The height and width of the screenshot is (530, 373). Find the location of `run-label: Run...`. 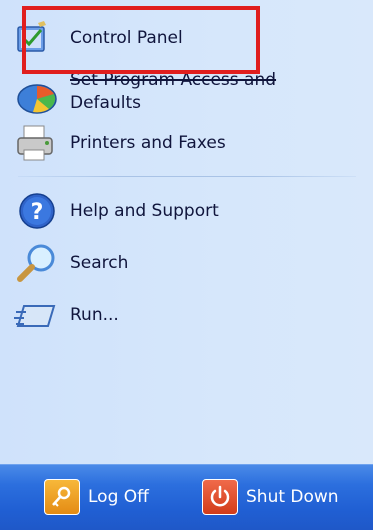

run-label: Run... is located at coordinates (94, 315).